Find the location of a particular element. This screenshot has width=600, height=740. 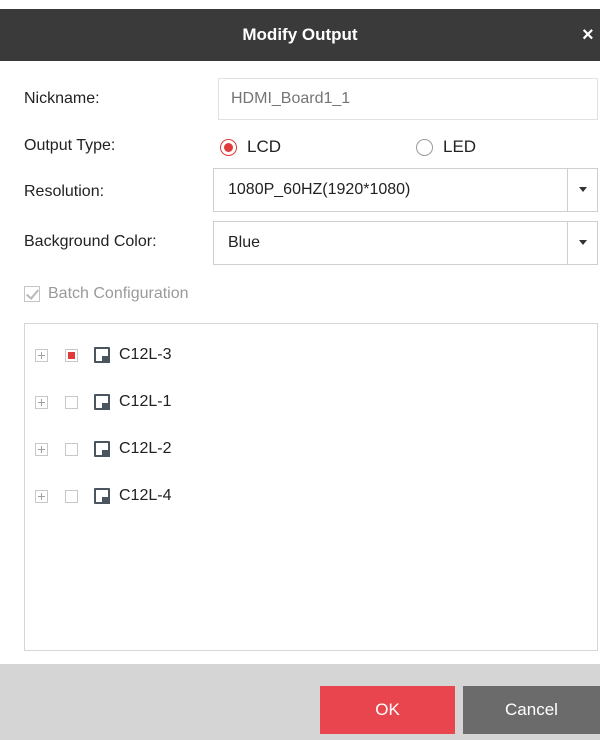

tree-node: C12L-1 is located at coordinates (103, 402).